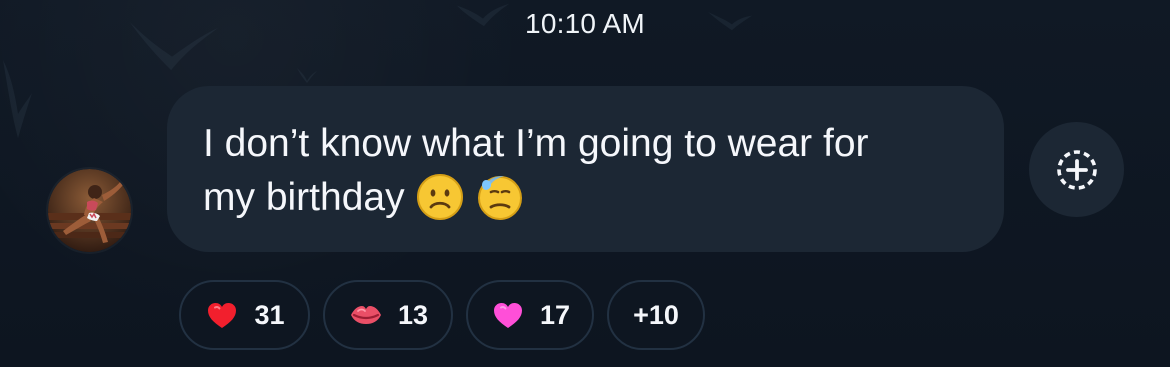  I want to click on avatar-image, so click(89, 210).